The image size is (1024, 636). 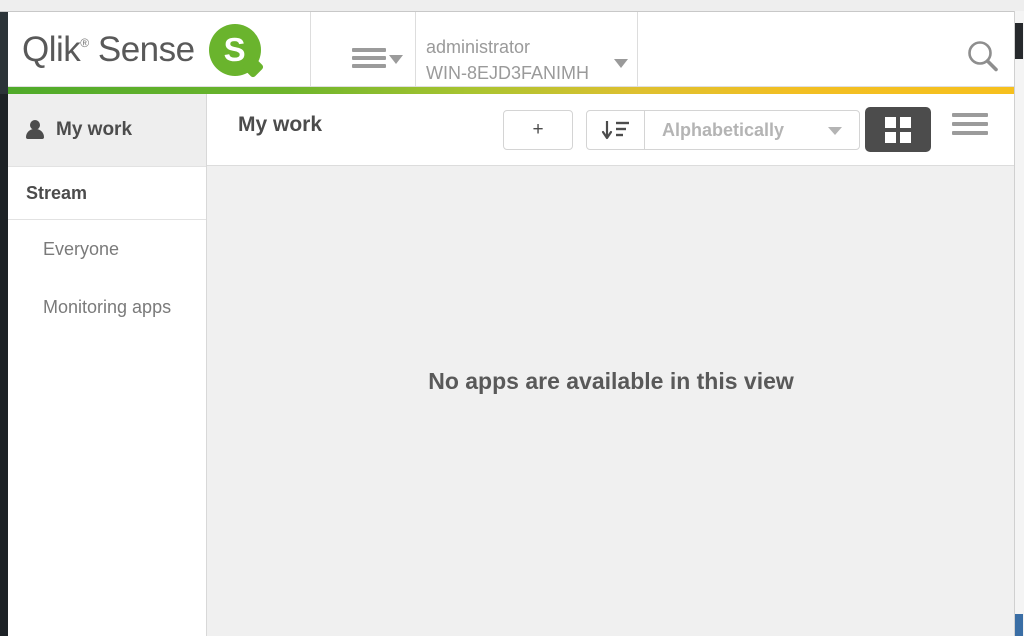 What do you see at coordinates (107, 307) in the screenshot?
I see `sidebar-item-monitoring-apps: Monitoring apps` at bounding box center [107, 307].